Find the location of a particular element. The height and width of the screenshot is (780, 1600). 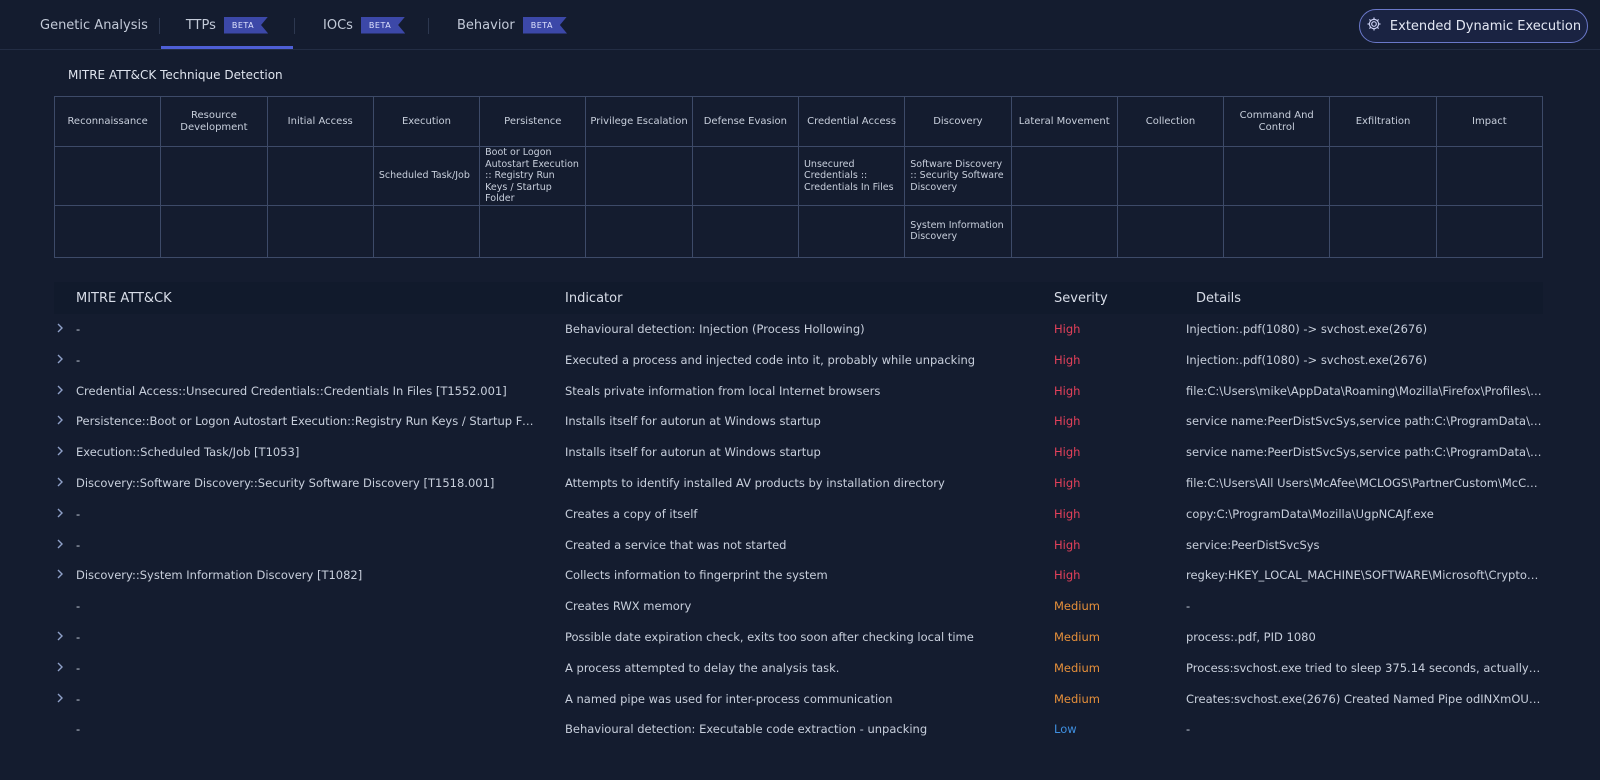

tab-behavior: Behavior BETA is located at coordinates (512, 25).